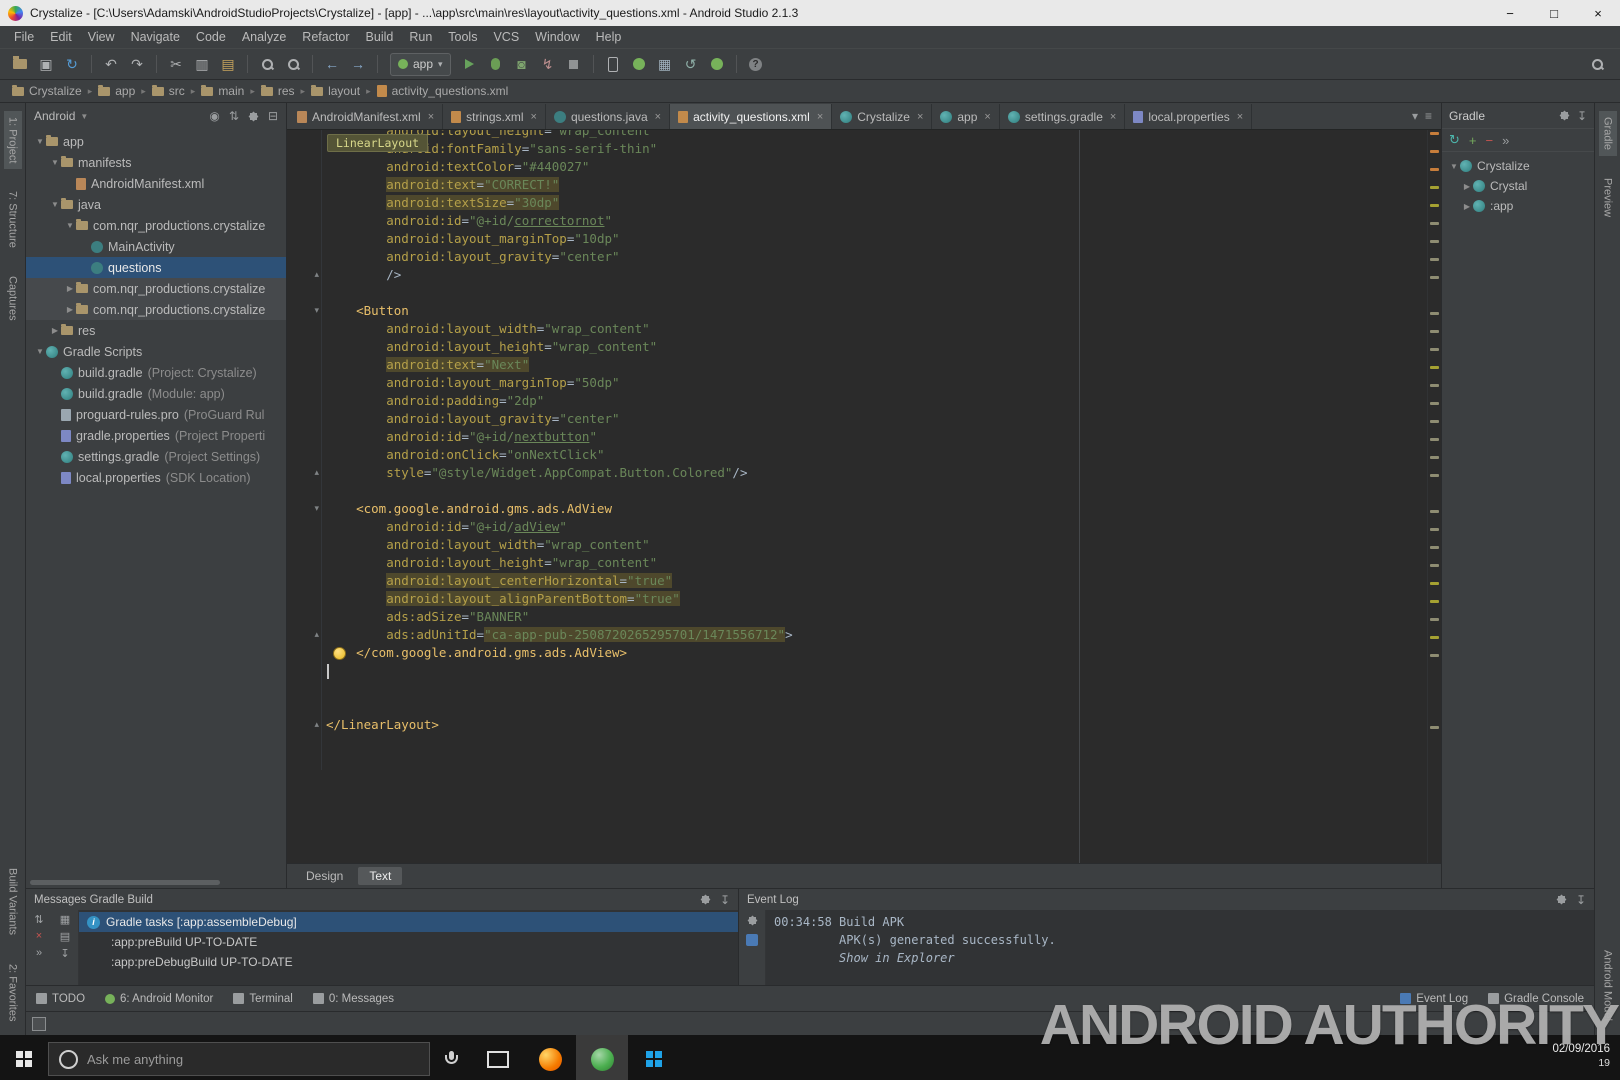  Describe the element at coordinates (966, 116) in the screenshot. I see `tab-app: app ×` at that location.